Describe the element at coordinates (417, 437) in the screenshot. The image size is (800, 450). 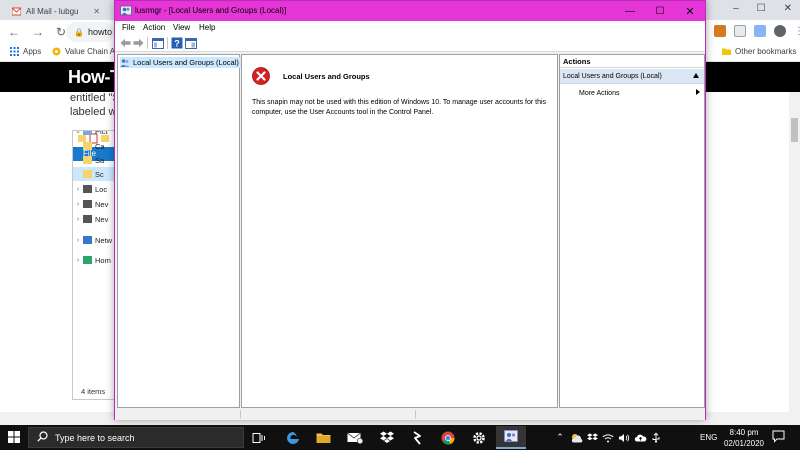
I see `bolt-app-icon` at that location.